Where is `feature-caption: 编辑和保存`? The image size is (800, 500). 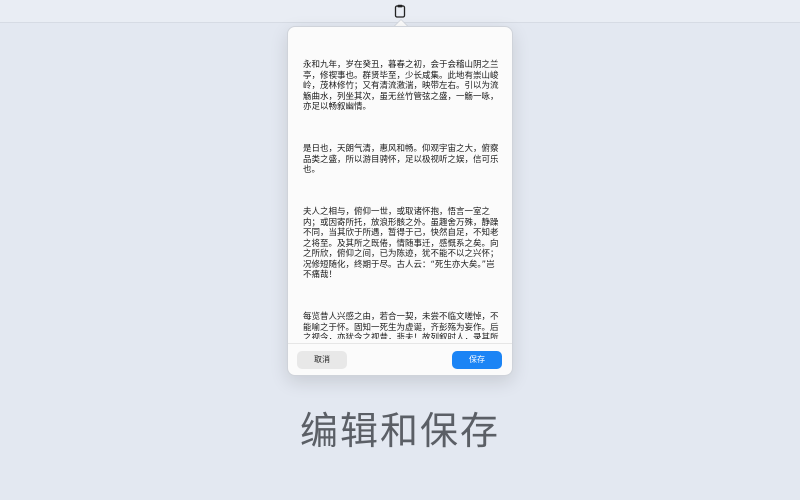
feature-caption: 编辑和保存 is located at coordinates (399, 431).